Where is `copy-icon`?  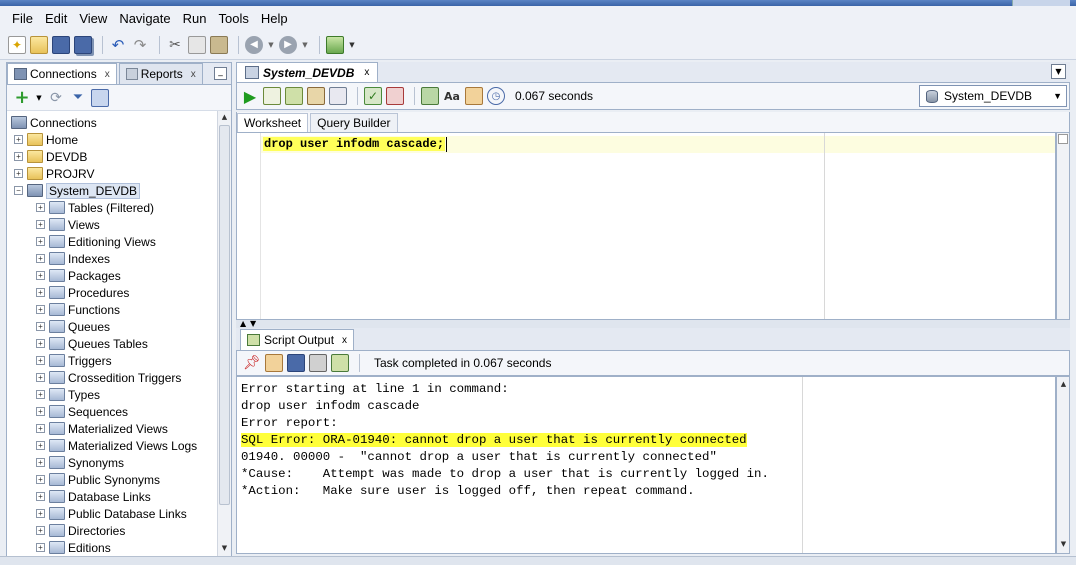 copy-icon is located at coordinates (197, 44).